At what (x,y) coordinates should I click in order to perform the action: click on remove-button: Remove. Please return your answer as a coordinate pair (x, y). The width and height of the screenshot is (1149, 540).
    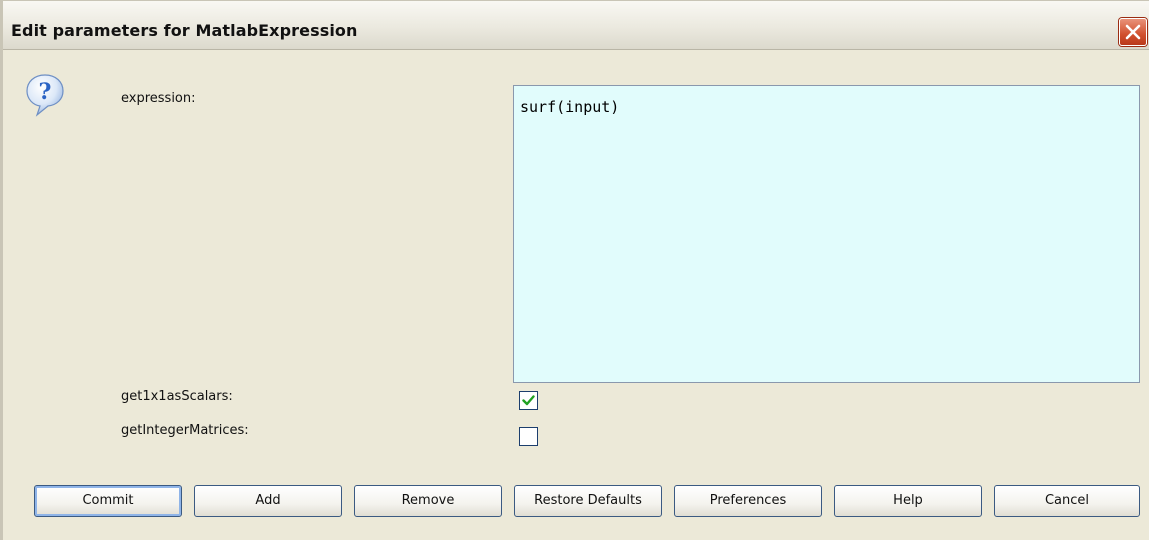
    Looking at the image, I should click on (428, 501).